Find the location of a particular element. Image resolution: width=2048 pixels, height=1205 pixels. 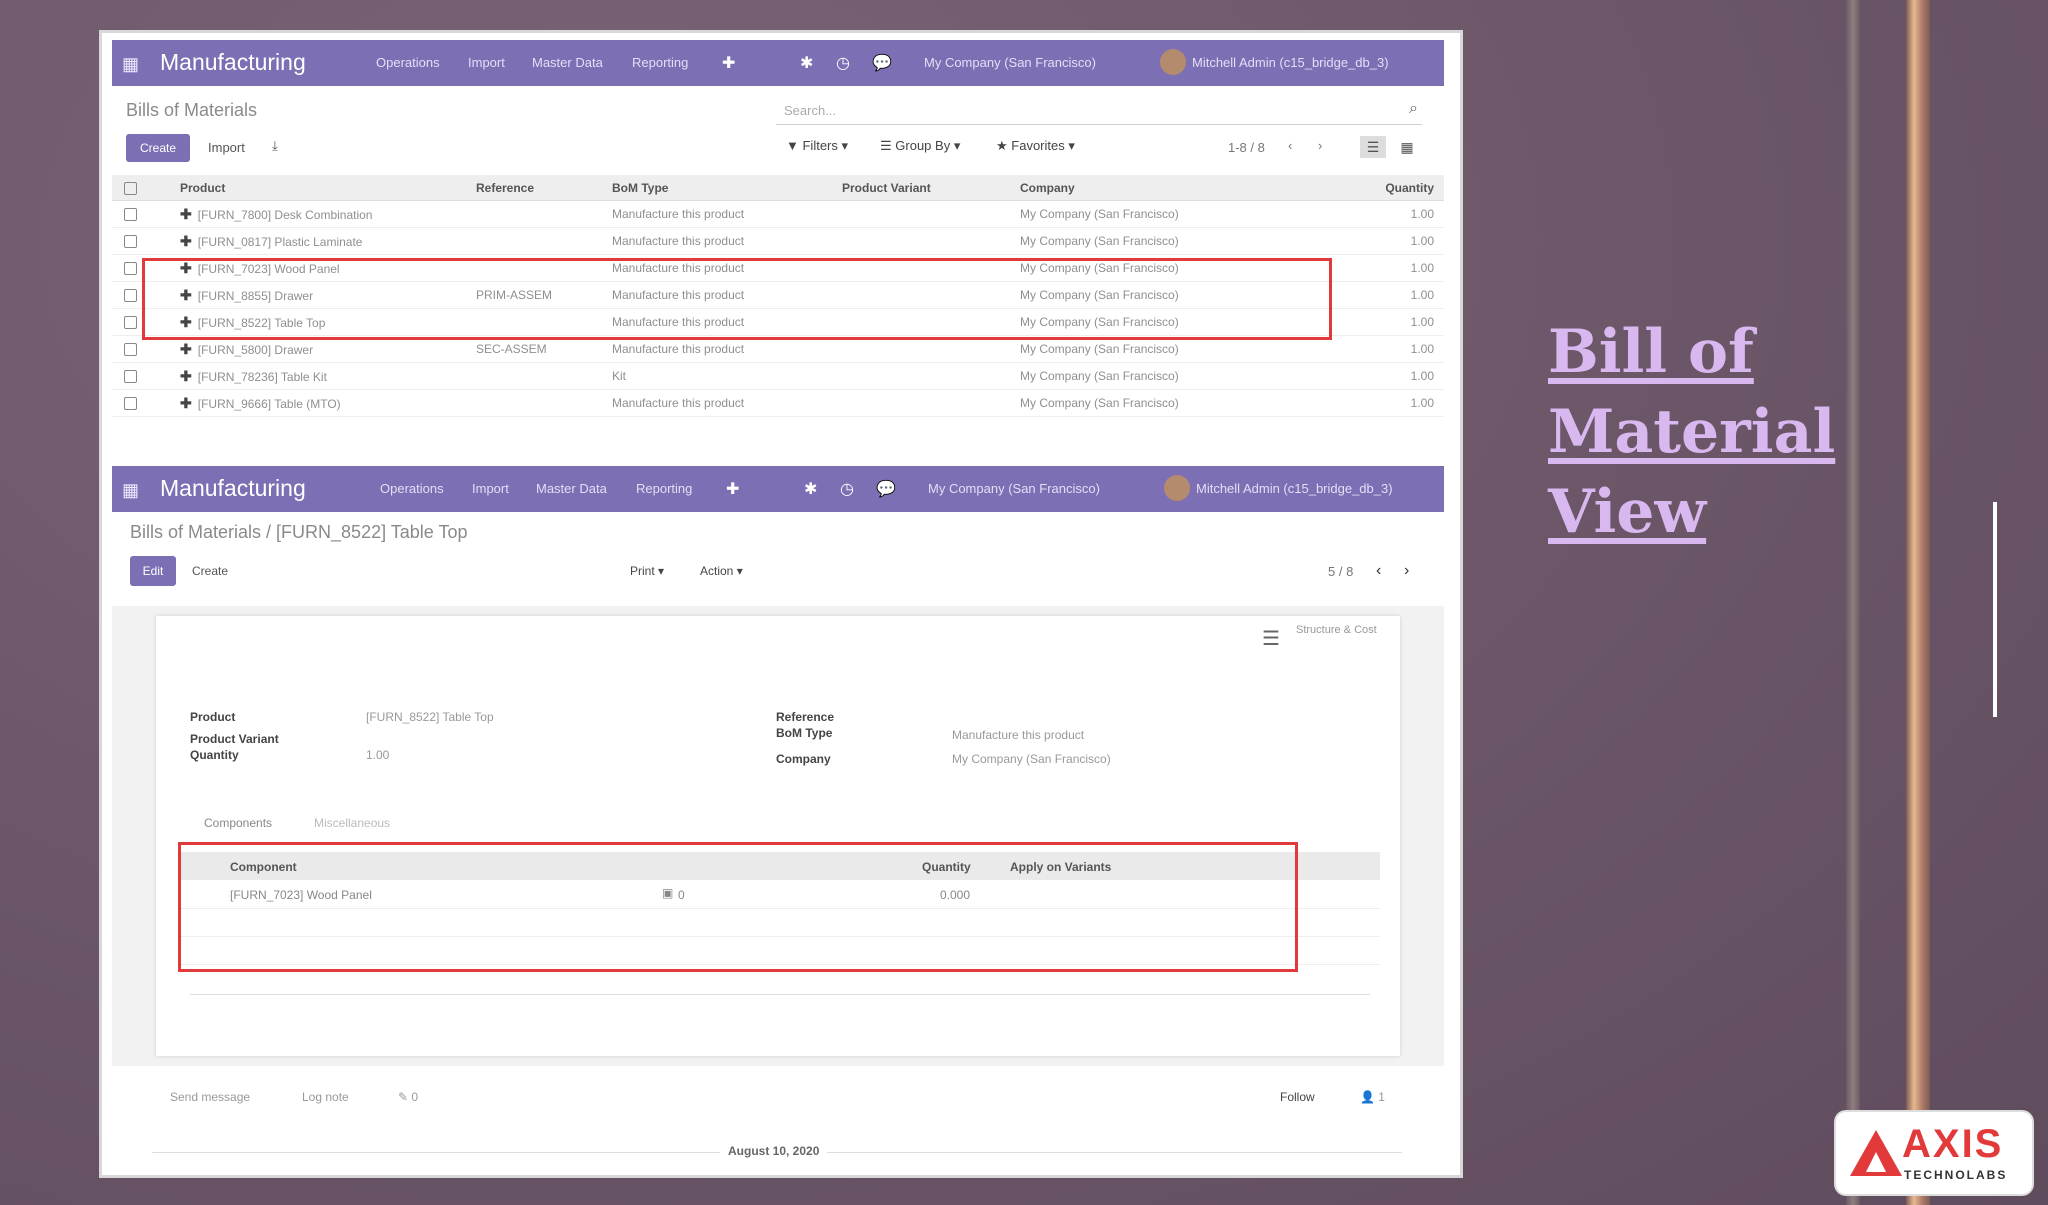

import-button: Import is located at coordinates (226, 147).